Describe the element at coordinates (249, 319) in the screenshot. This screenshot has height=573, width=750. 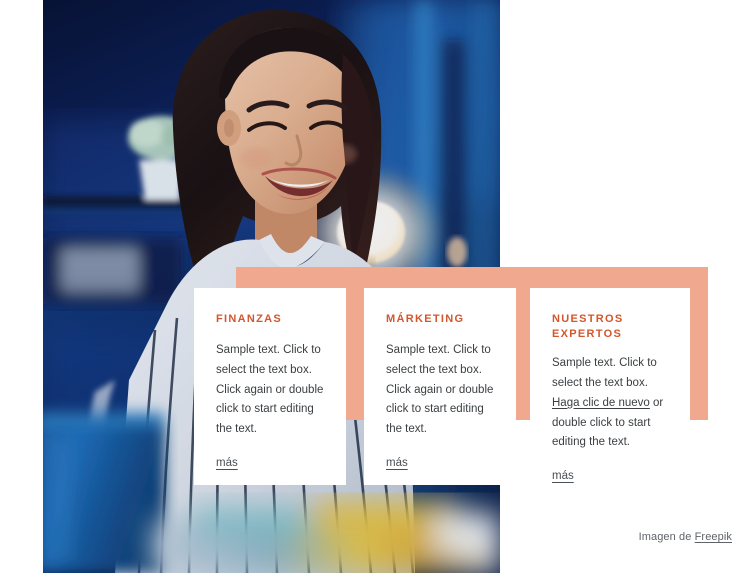
I see `card-title-finanzas: FINANZAS` at that location.